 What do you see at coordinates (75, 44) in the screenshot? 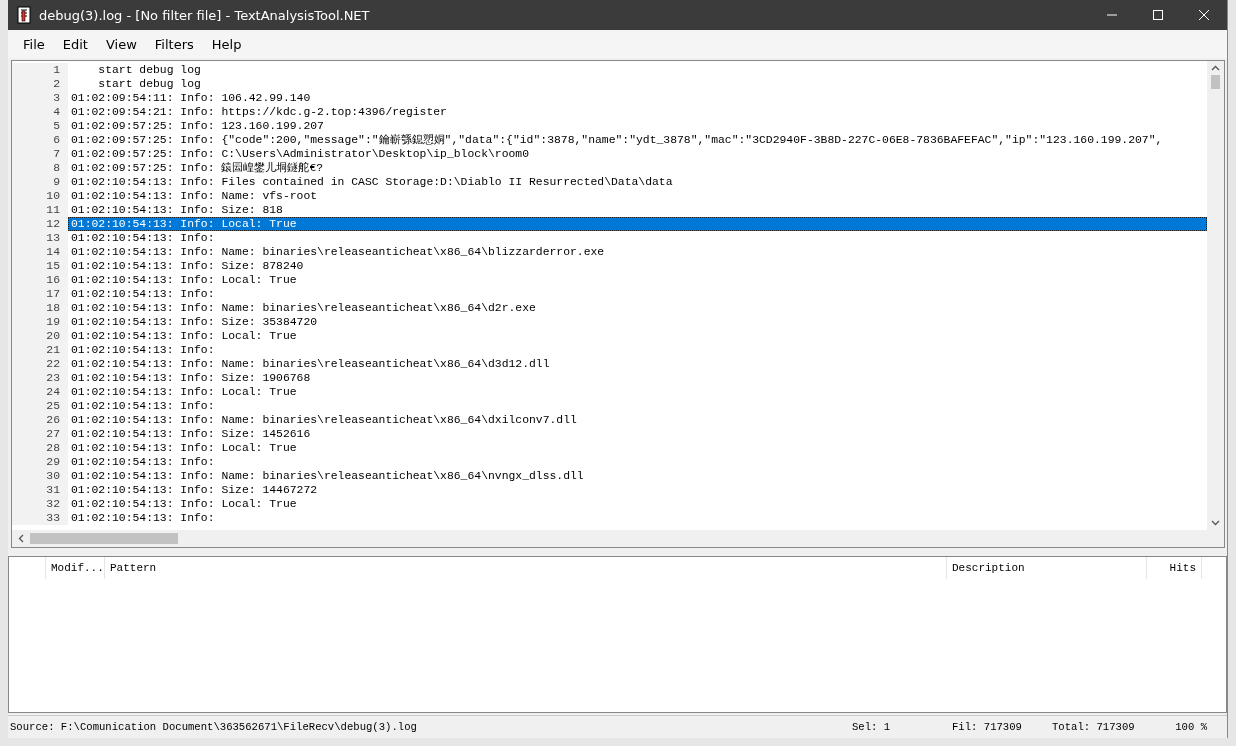
I see `menu-item: Edit` at bounding box center [75, 44].